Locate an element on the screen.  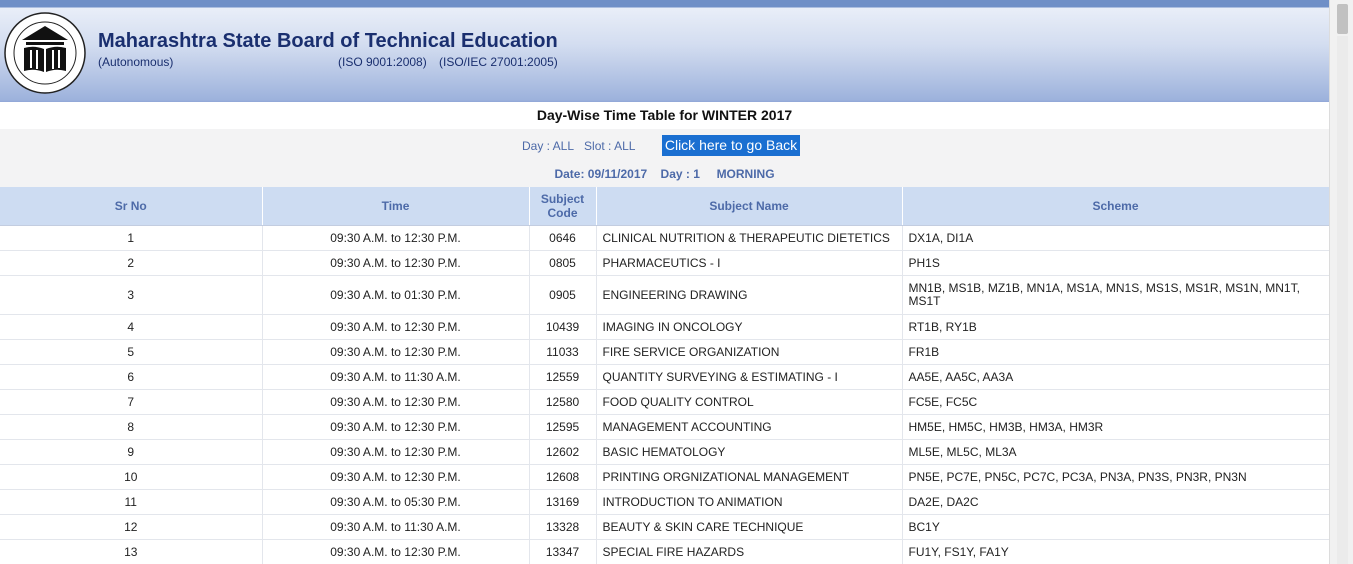
header-subject-name: Subject Name is located at coordinates (749, 206).